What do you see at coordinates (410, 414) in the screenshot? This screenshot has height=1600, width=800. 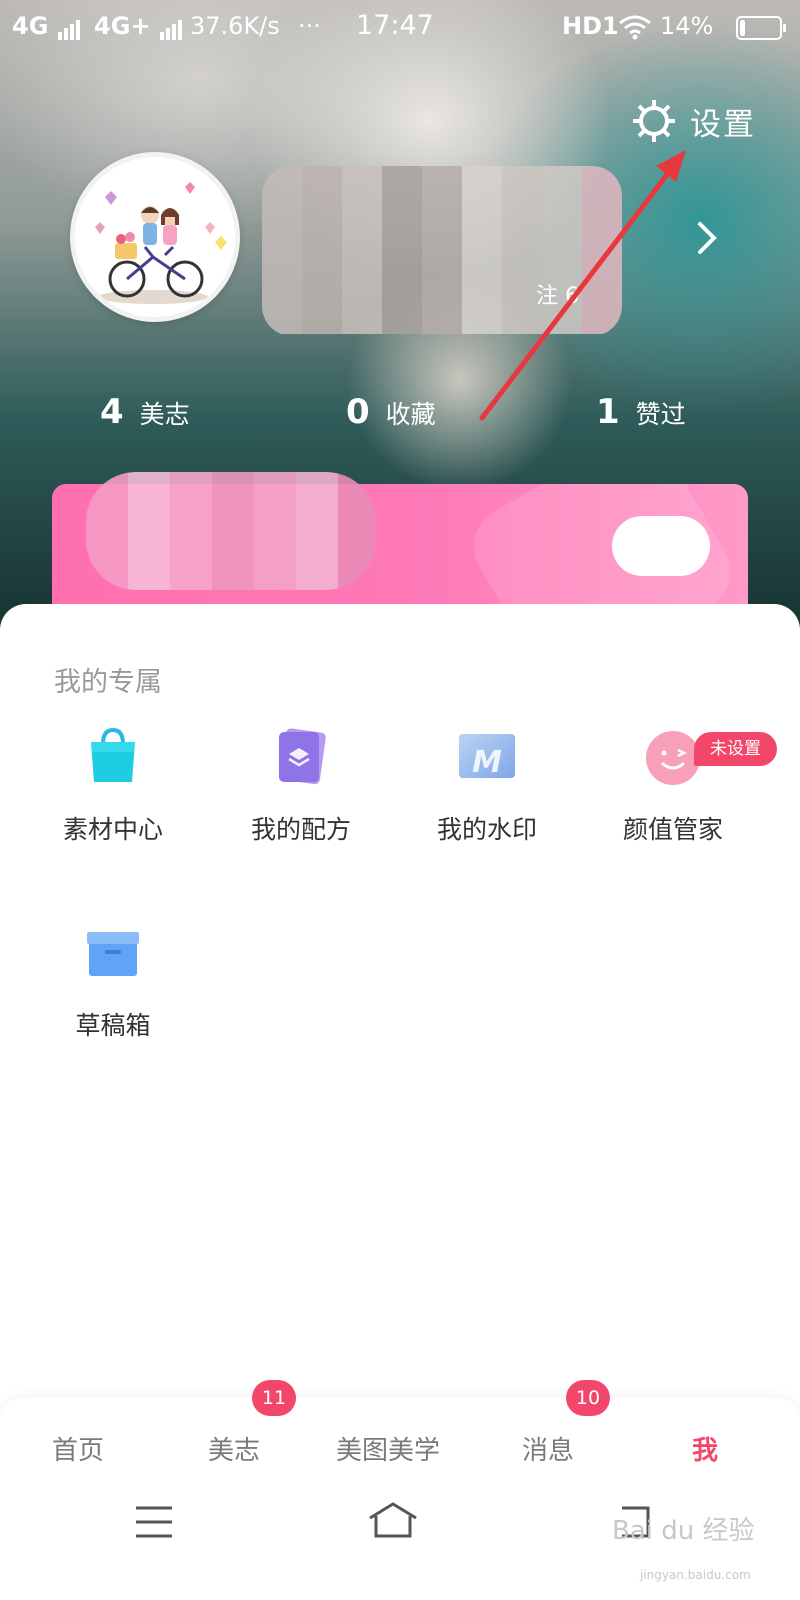 I see `stat-label: 收藏` at bounding box center [410, 414].